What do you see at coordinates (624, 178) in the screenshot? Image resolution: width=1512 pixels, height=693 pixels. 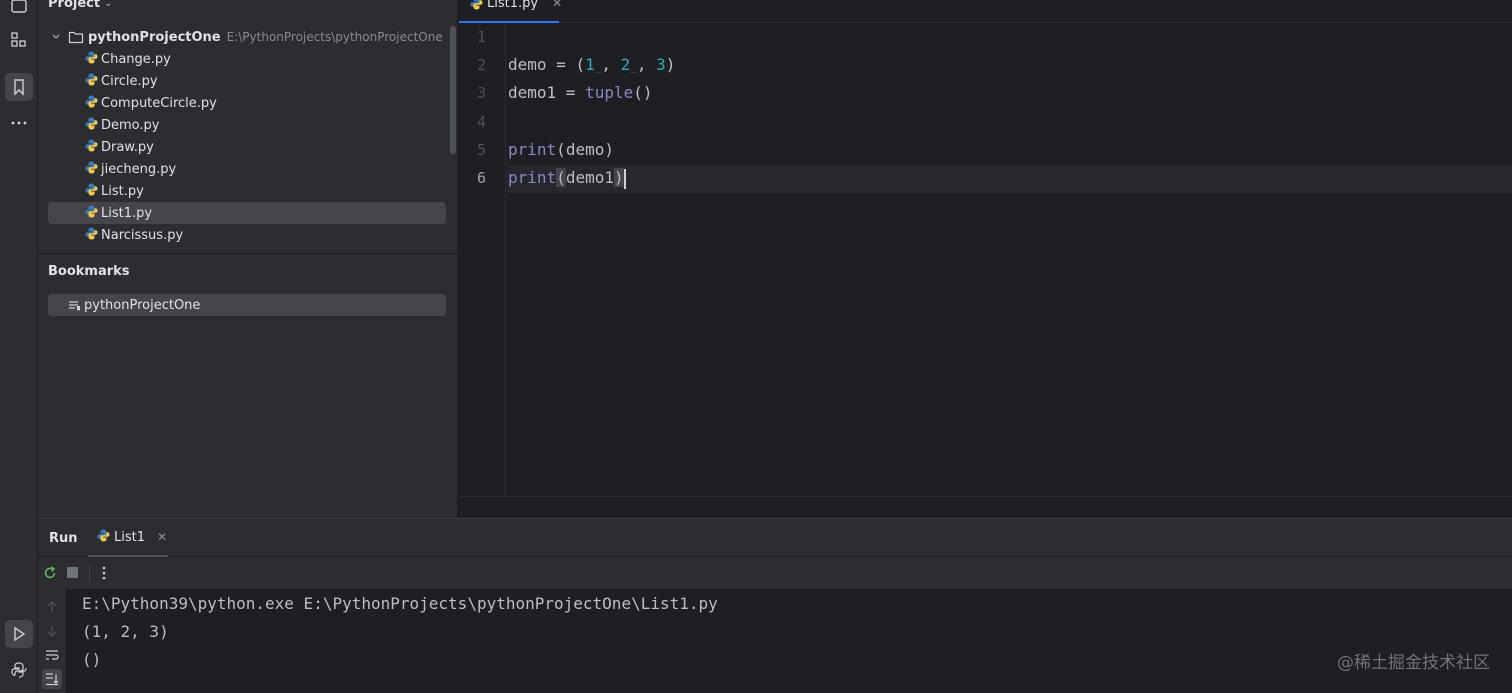 I see `text-caret` at bounding box center [624, 178].